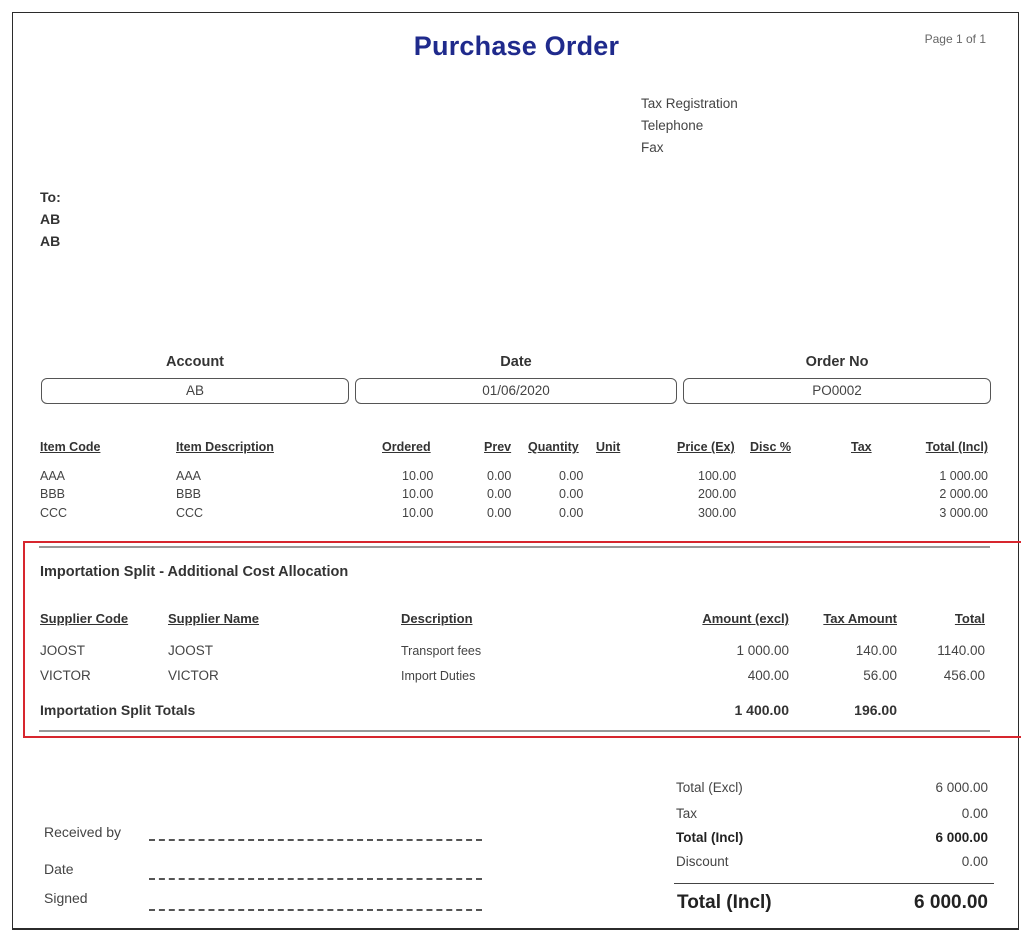 The height and width of the screenshot is (937, 1031). Describe the element at coordinates (189, 476) in the screenshot. I see `item-description: AAA` at that location.